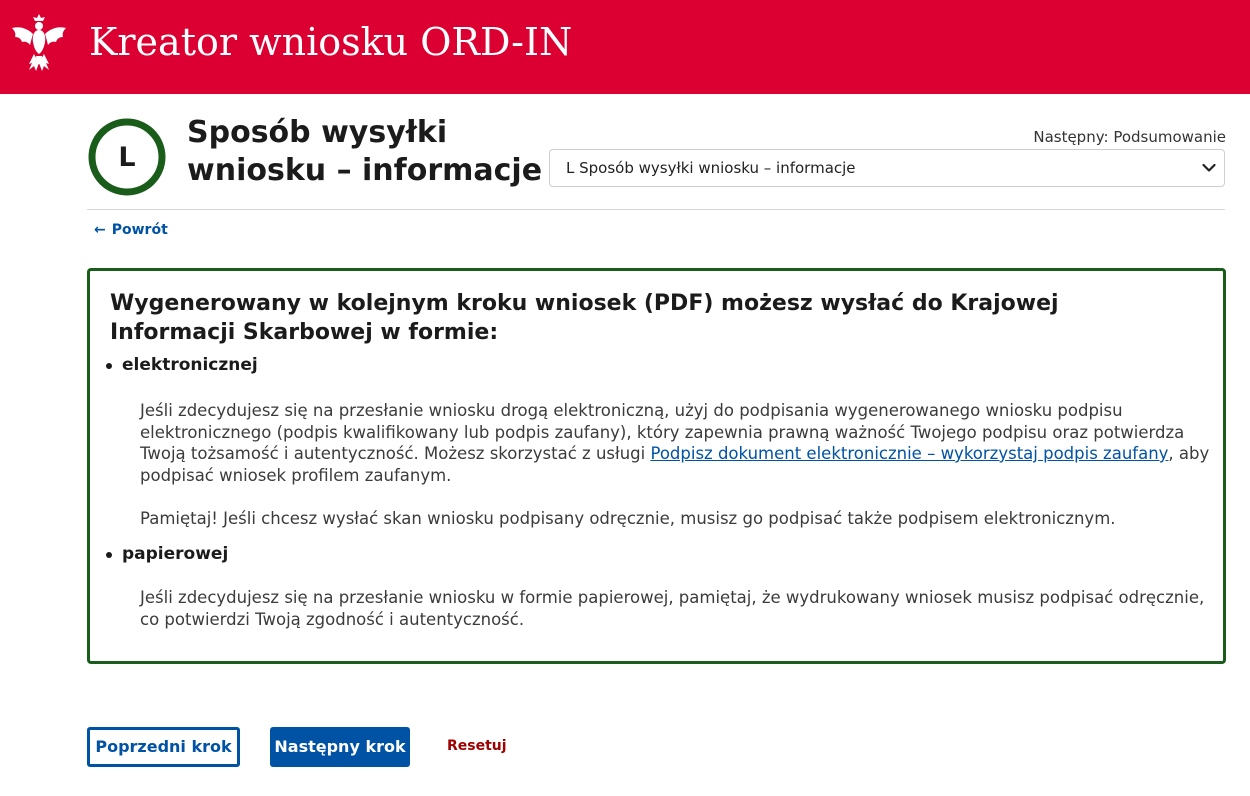 The width and height of the screenshot is (1250, 796). What do you see at coordinates (1129, 137) in the screenshot?
I see `next-step-label: Następny: Podsumowanie` at bounding box center [1129, 137].